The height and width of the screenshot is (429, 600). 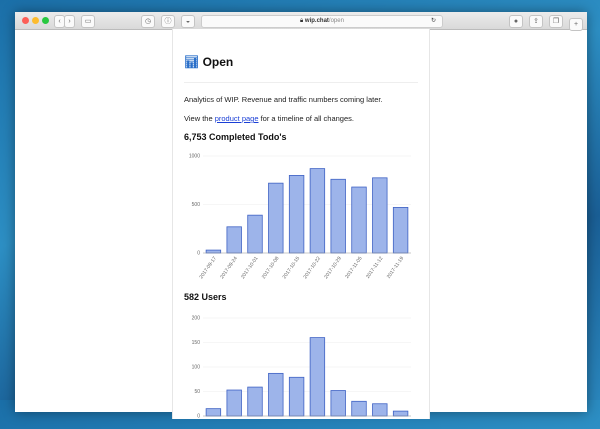 I want to click on x-tick-label: 2017-09-17, so click(x=208, y=268).